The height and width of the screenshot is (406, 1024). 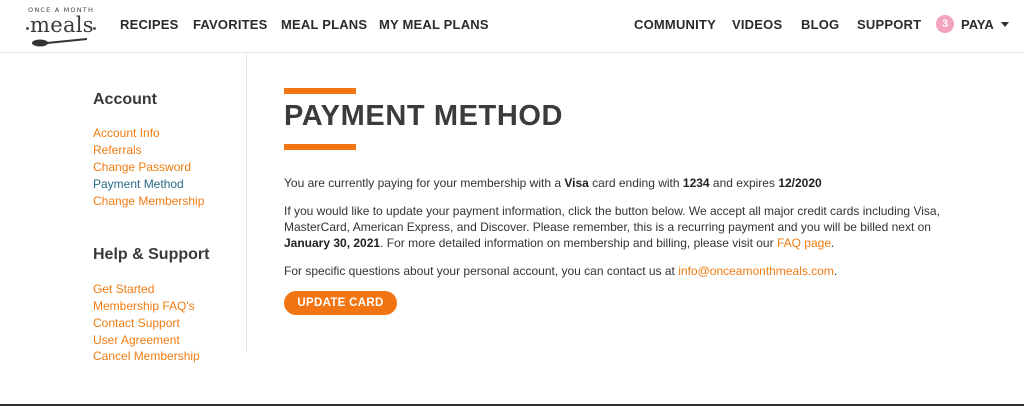 I want to click on card-expires-label: and expires, so click(x=744, y=183).